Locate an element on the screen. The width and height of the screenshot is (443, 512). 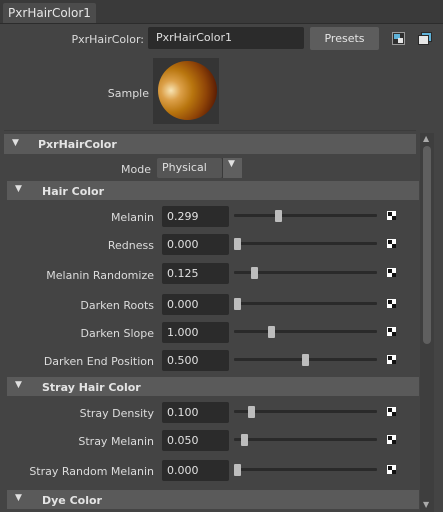
param-label-melanin: Melanin is located at coordinates (132, 217).